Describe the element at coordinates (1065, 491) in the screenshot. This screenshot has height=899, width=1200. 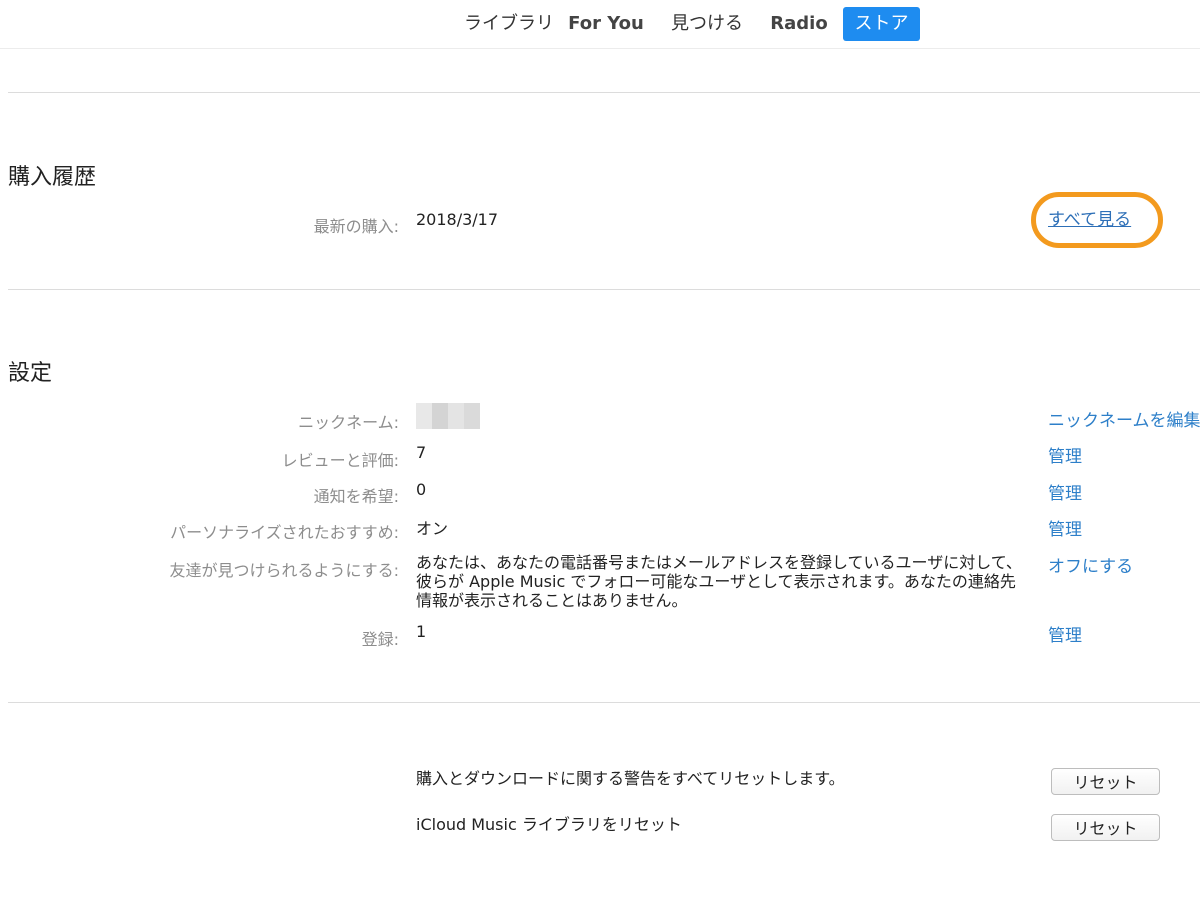
I see `manage-notifications-link: 管理` at that location.